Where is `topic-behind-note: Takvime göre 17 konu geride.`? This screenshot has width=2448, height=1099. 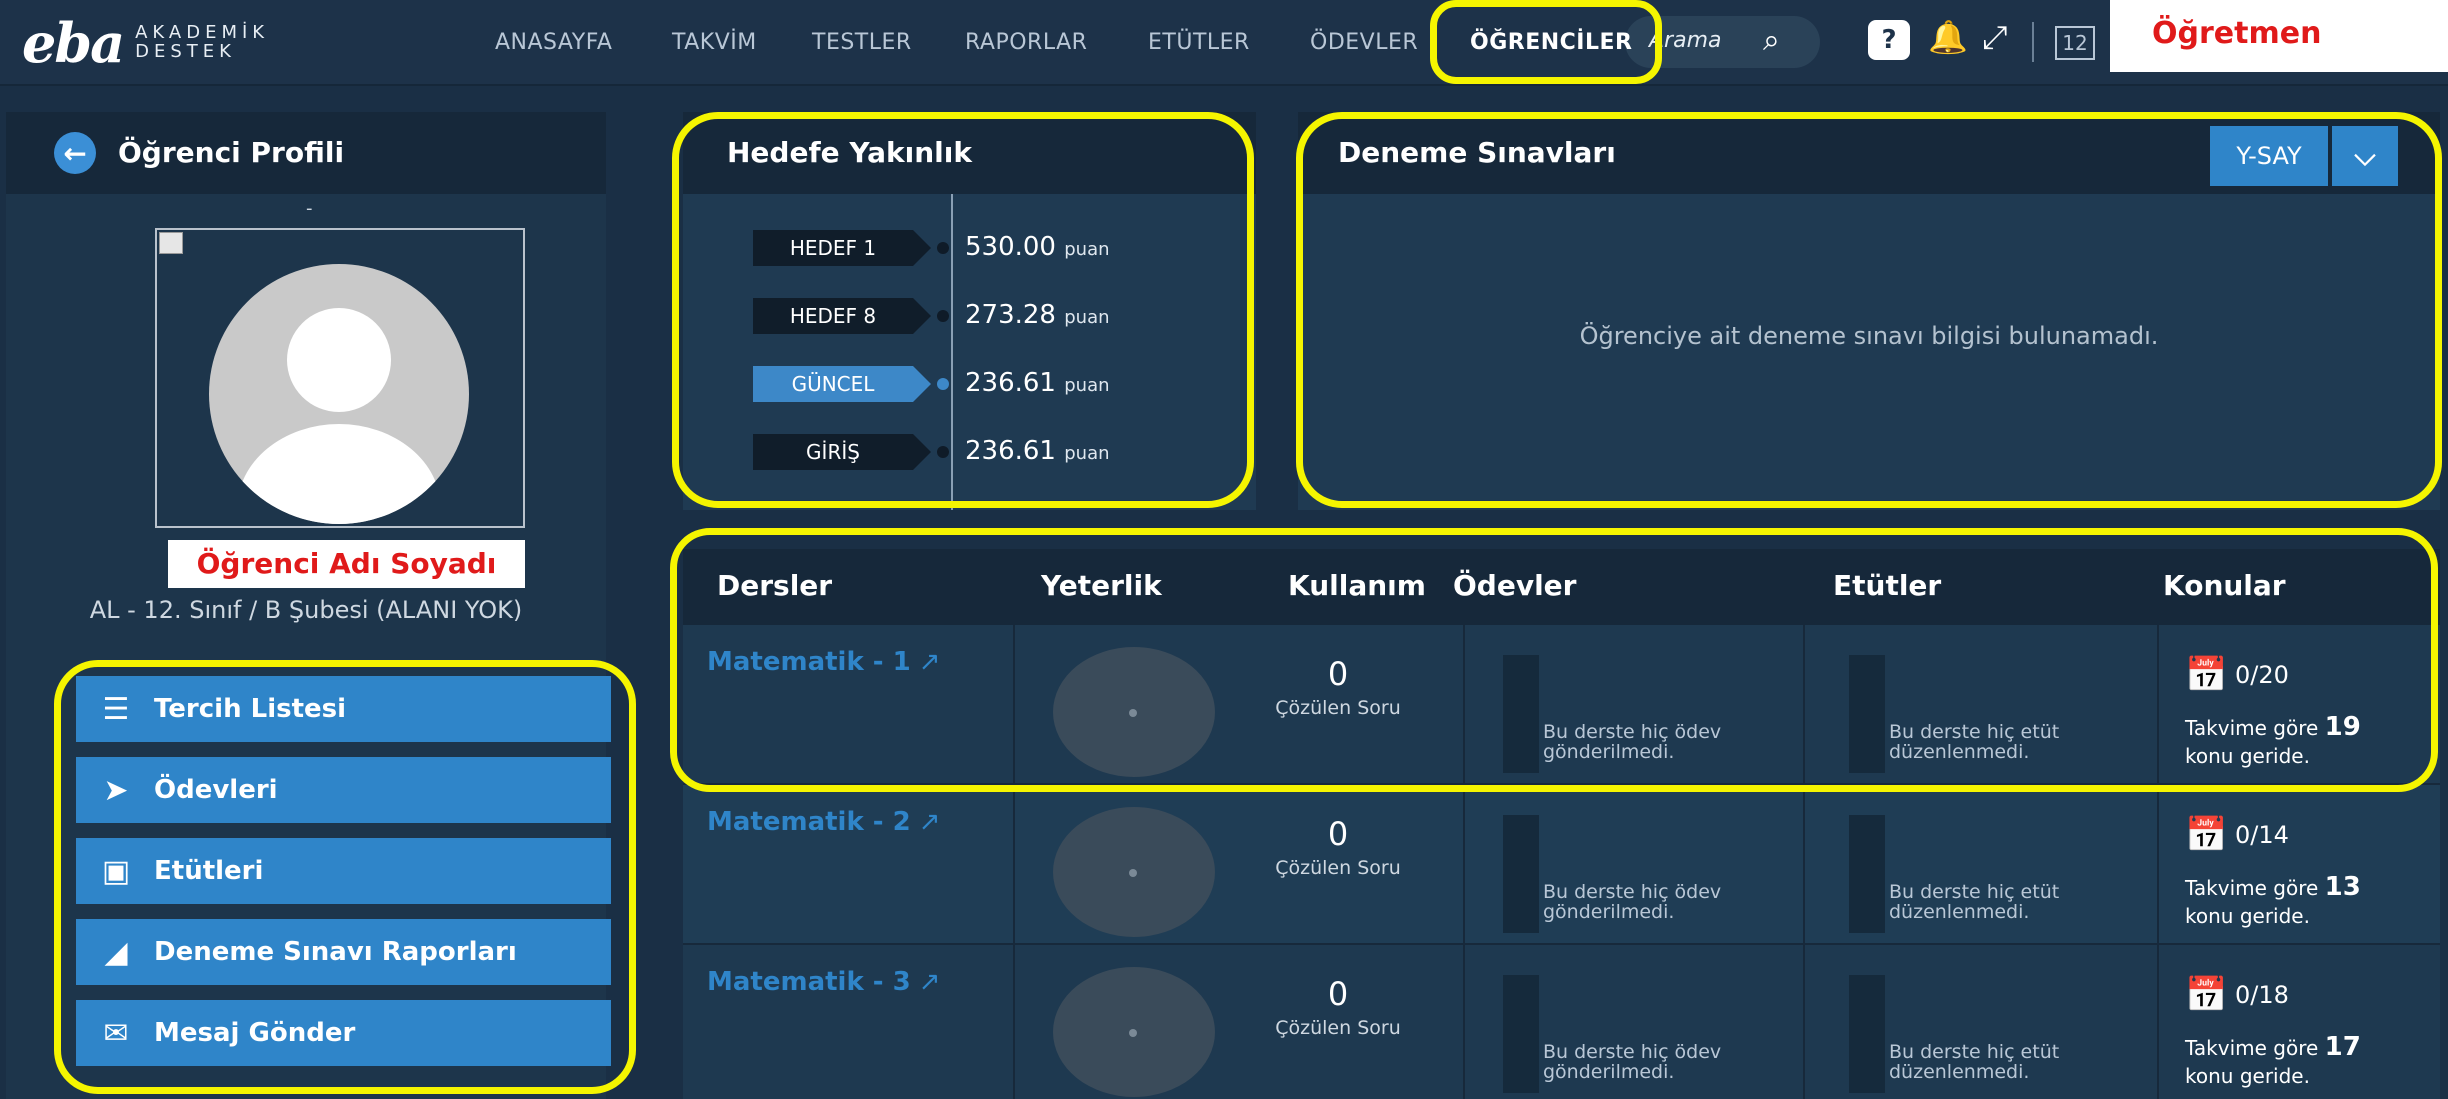 topic-behind-note: Takvime göre 17 konu geride. is located at coordinates (2295, 1060).